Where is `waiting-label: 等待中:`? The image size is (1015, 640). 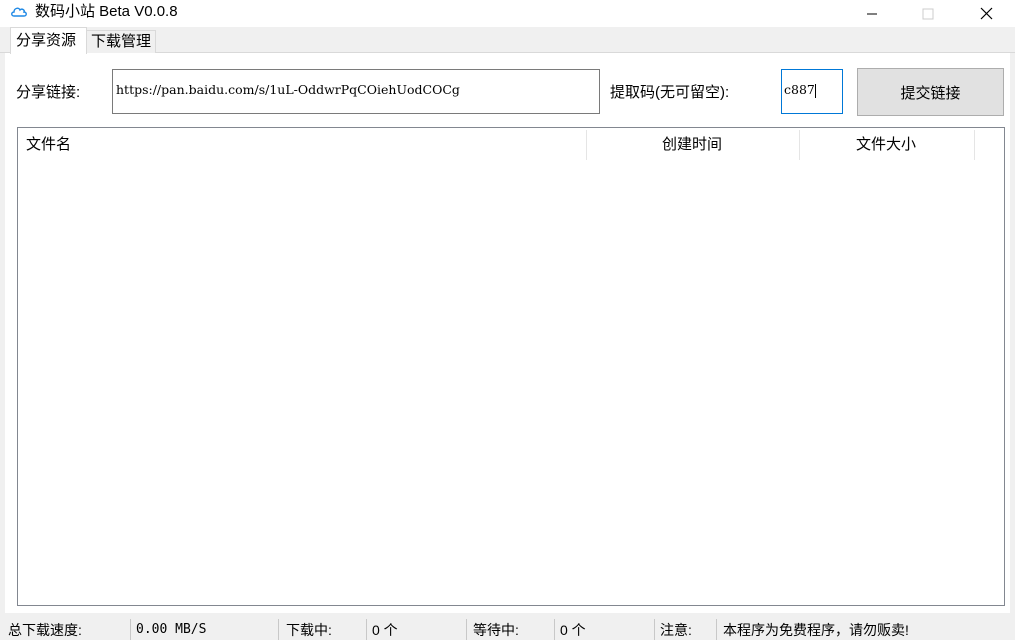
waiting-label: 等待中: is located at coordinates (496, 630).